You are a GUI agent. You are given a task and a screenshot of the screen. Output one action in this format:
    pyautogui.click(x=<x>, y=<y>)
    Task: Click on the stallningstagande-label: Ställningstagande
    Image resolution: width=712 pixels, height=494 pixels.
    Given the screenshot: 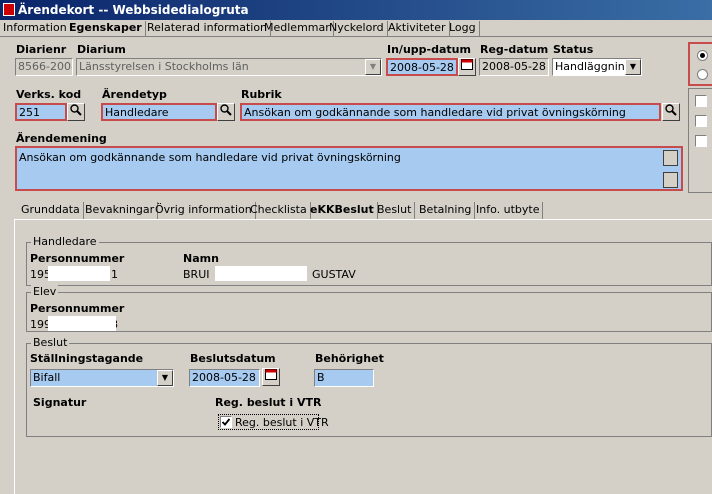 What is the action you would take?
    pyautogui.click(x=87, y=358)
    